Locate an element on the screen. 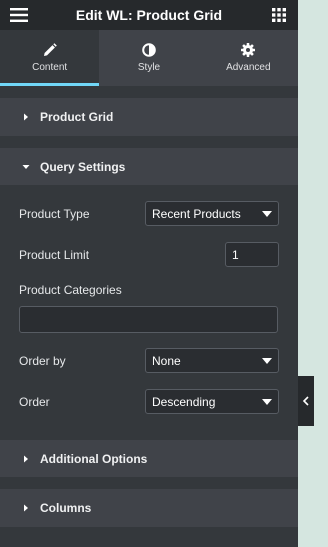 The height and width of the screenshot is (547, 328). tab-content: Content is located at coordinates (50, 58).